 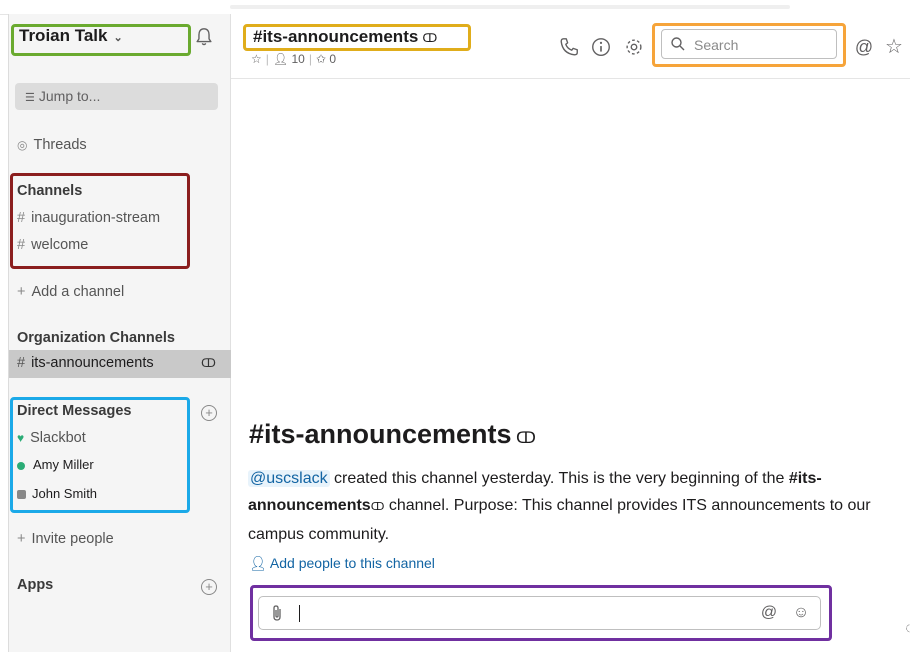 I want to click on gear-icon, so click(x=634, y=47).